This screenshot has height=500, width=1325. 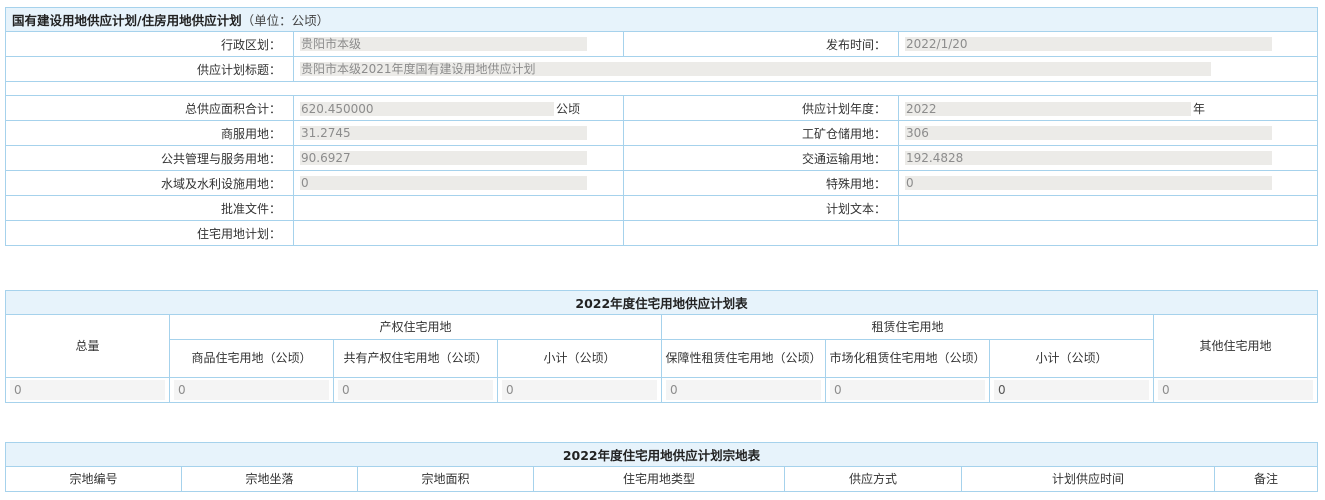 What do you see at coordinates (415, 390) in the screenshot?
I see `shared-property-field: 0` at bounding box center [415, 390].